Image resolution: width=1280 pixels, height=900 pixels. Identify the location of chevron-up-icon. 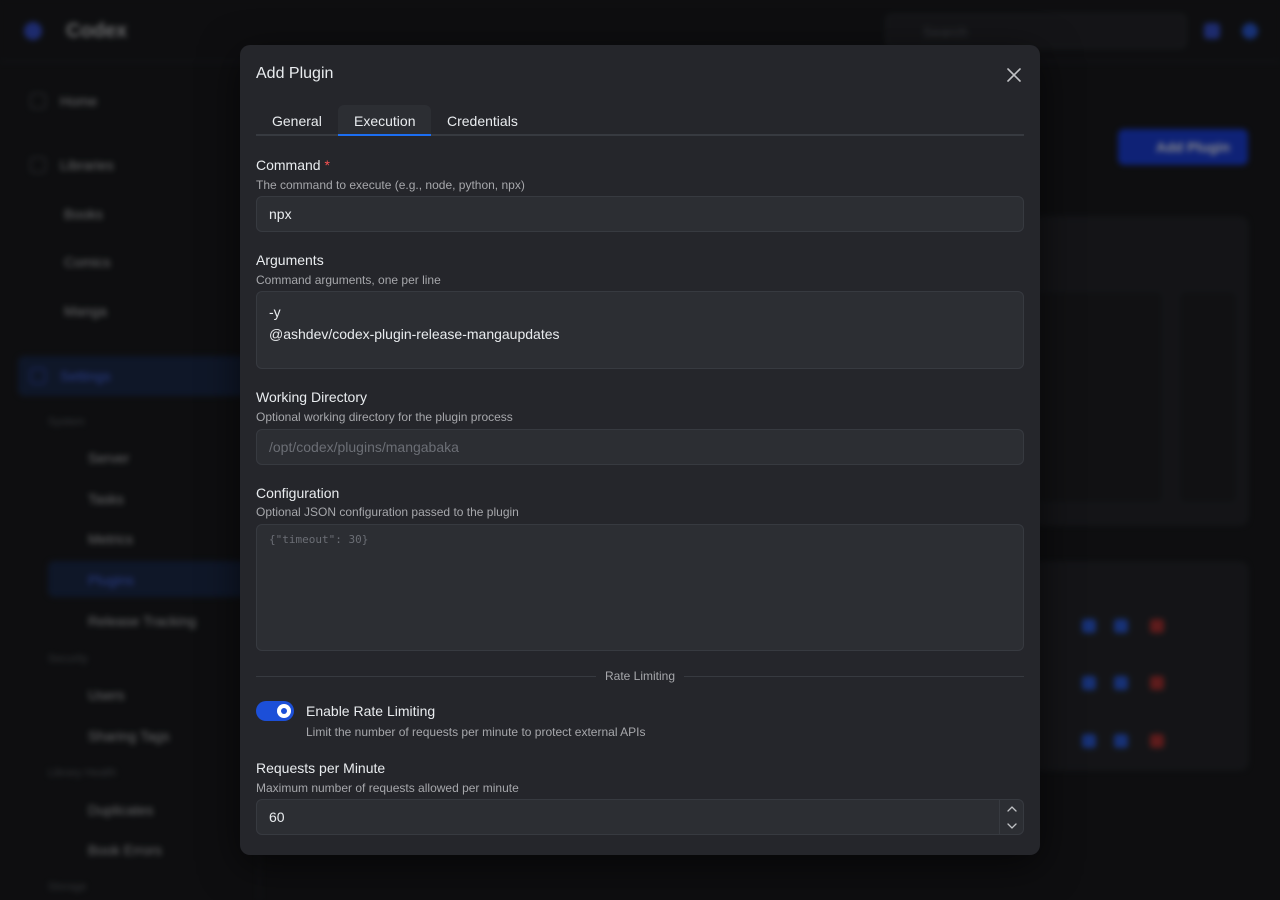
(1012, 808).